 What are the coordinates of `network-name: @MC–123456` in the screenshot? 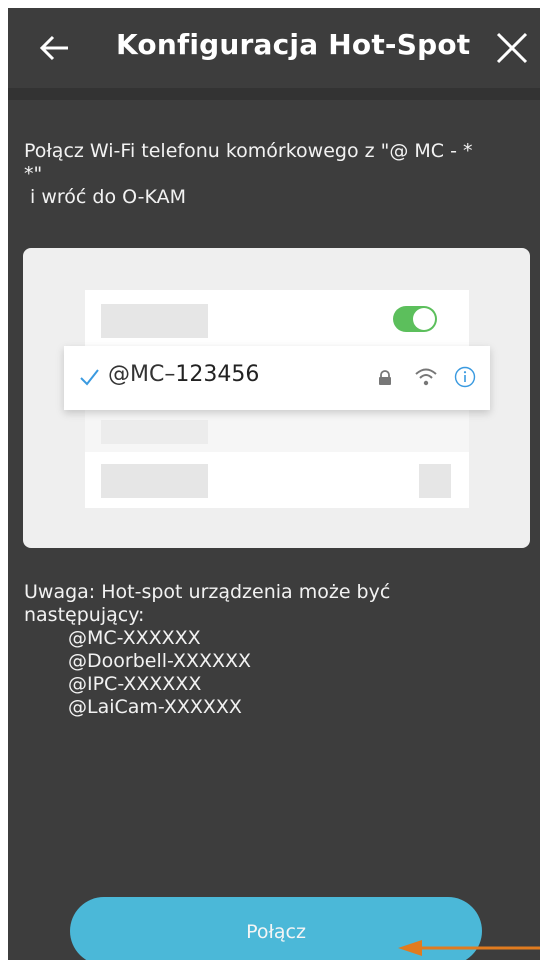 It's located at (183, 374).